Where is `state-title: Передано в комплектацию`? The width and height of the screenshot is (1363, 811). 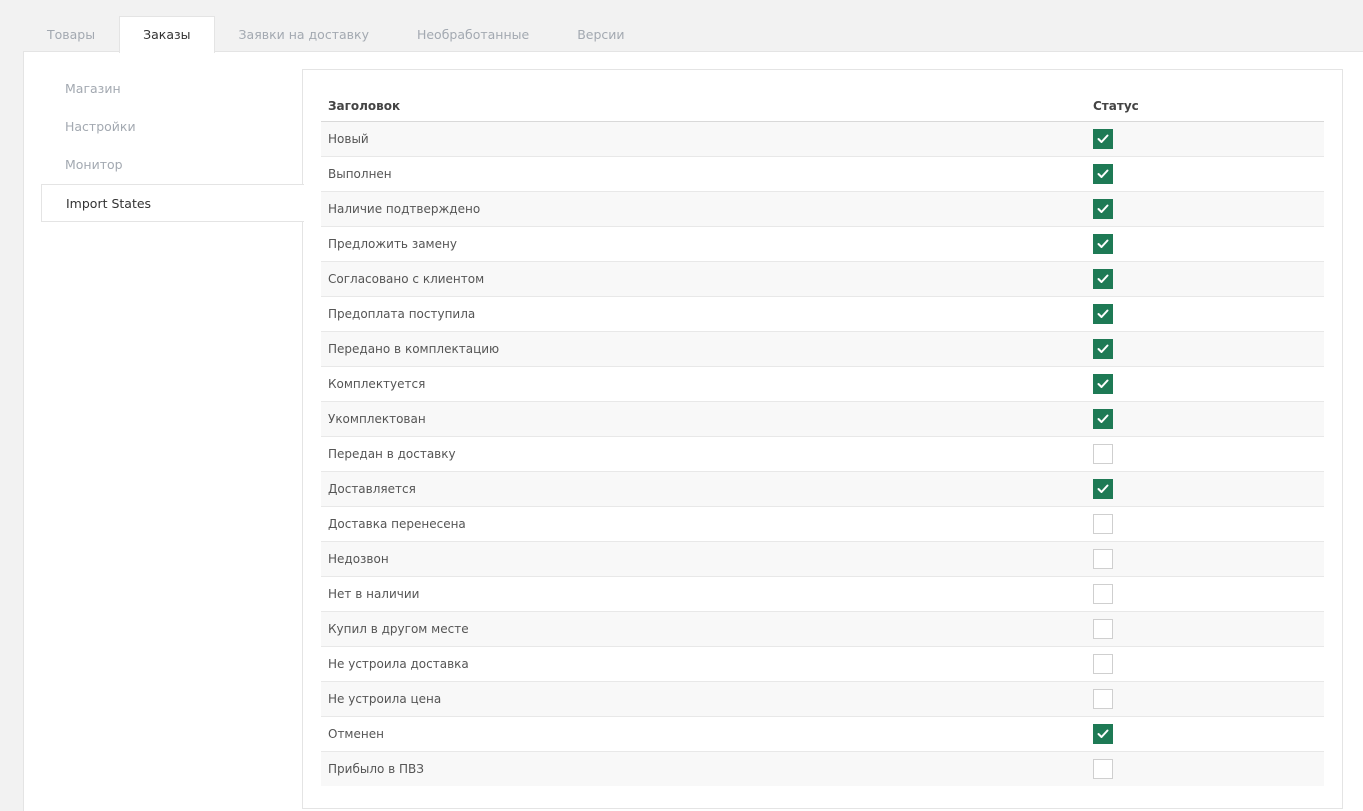 state-title: Передано в комплектацию is located at coordinates (703, 349).